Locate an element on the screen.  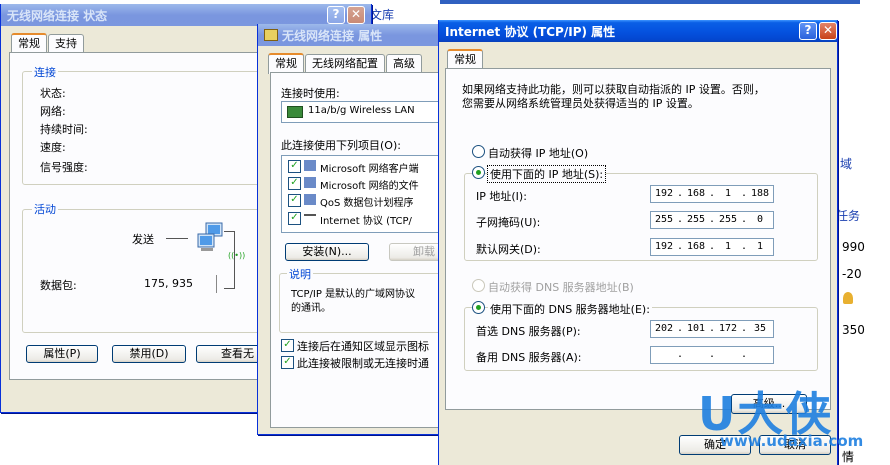
wireless-title-icon is located at coordinates (271, 35).